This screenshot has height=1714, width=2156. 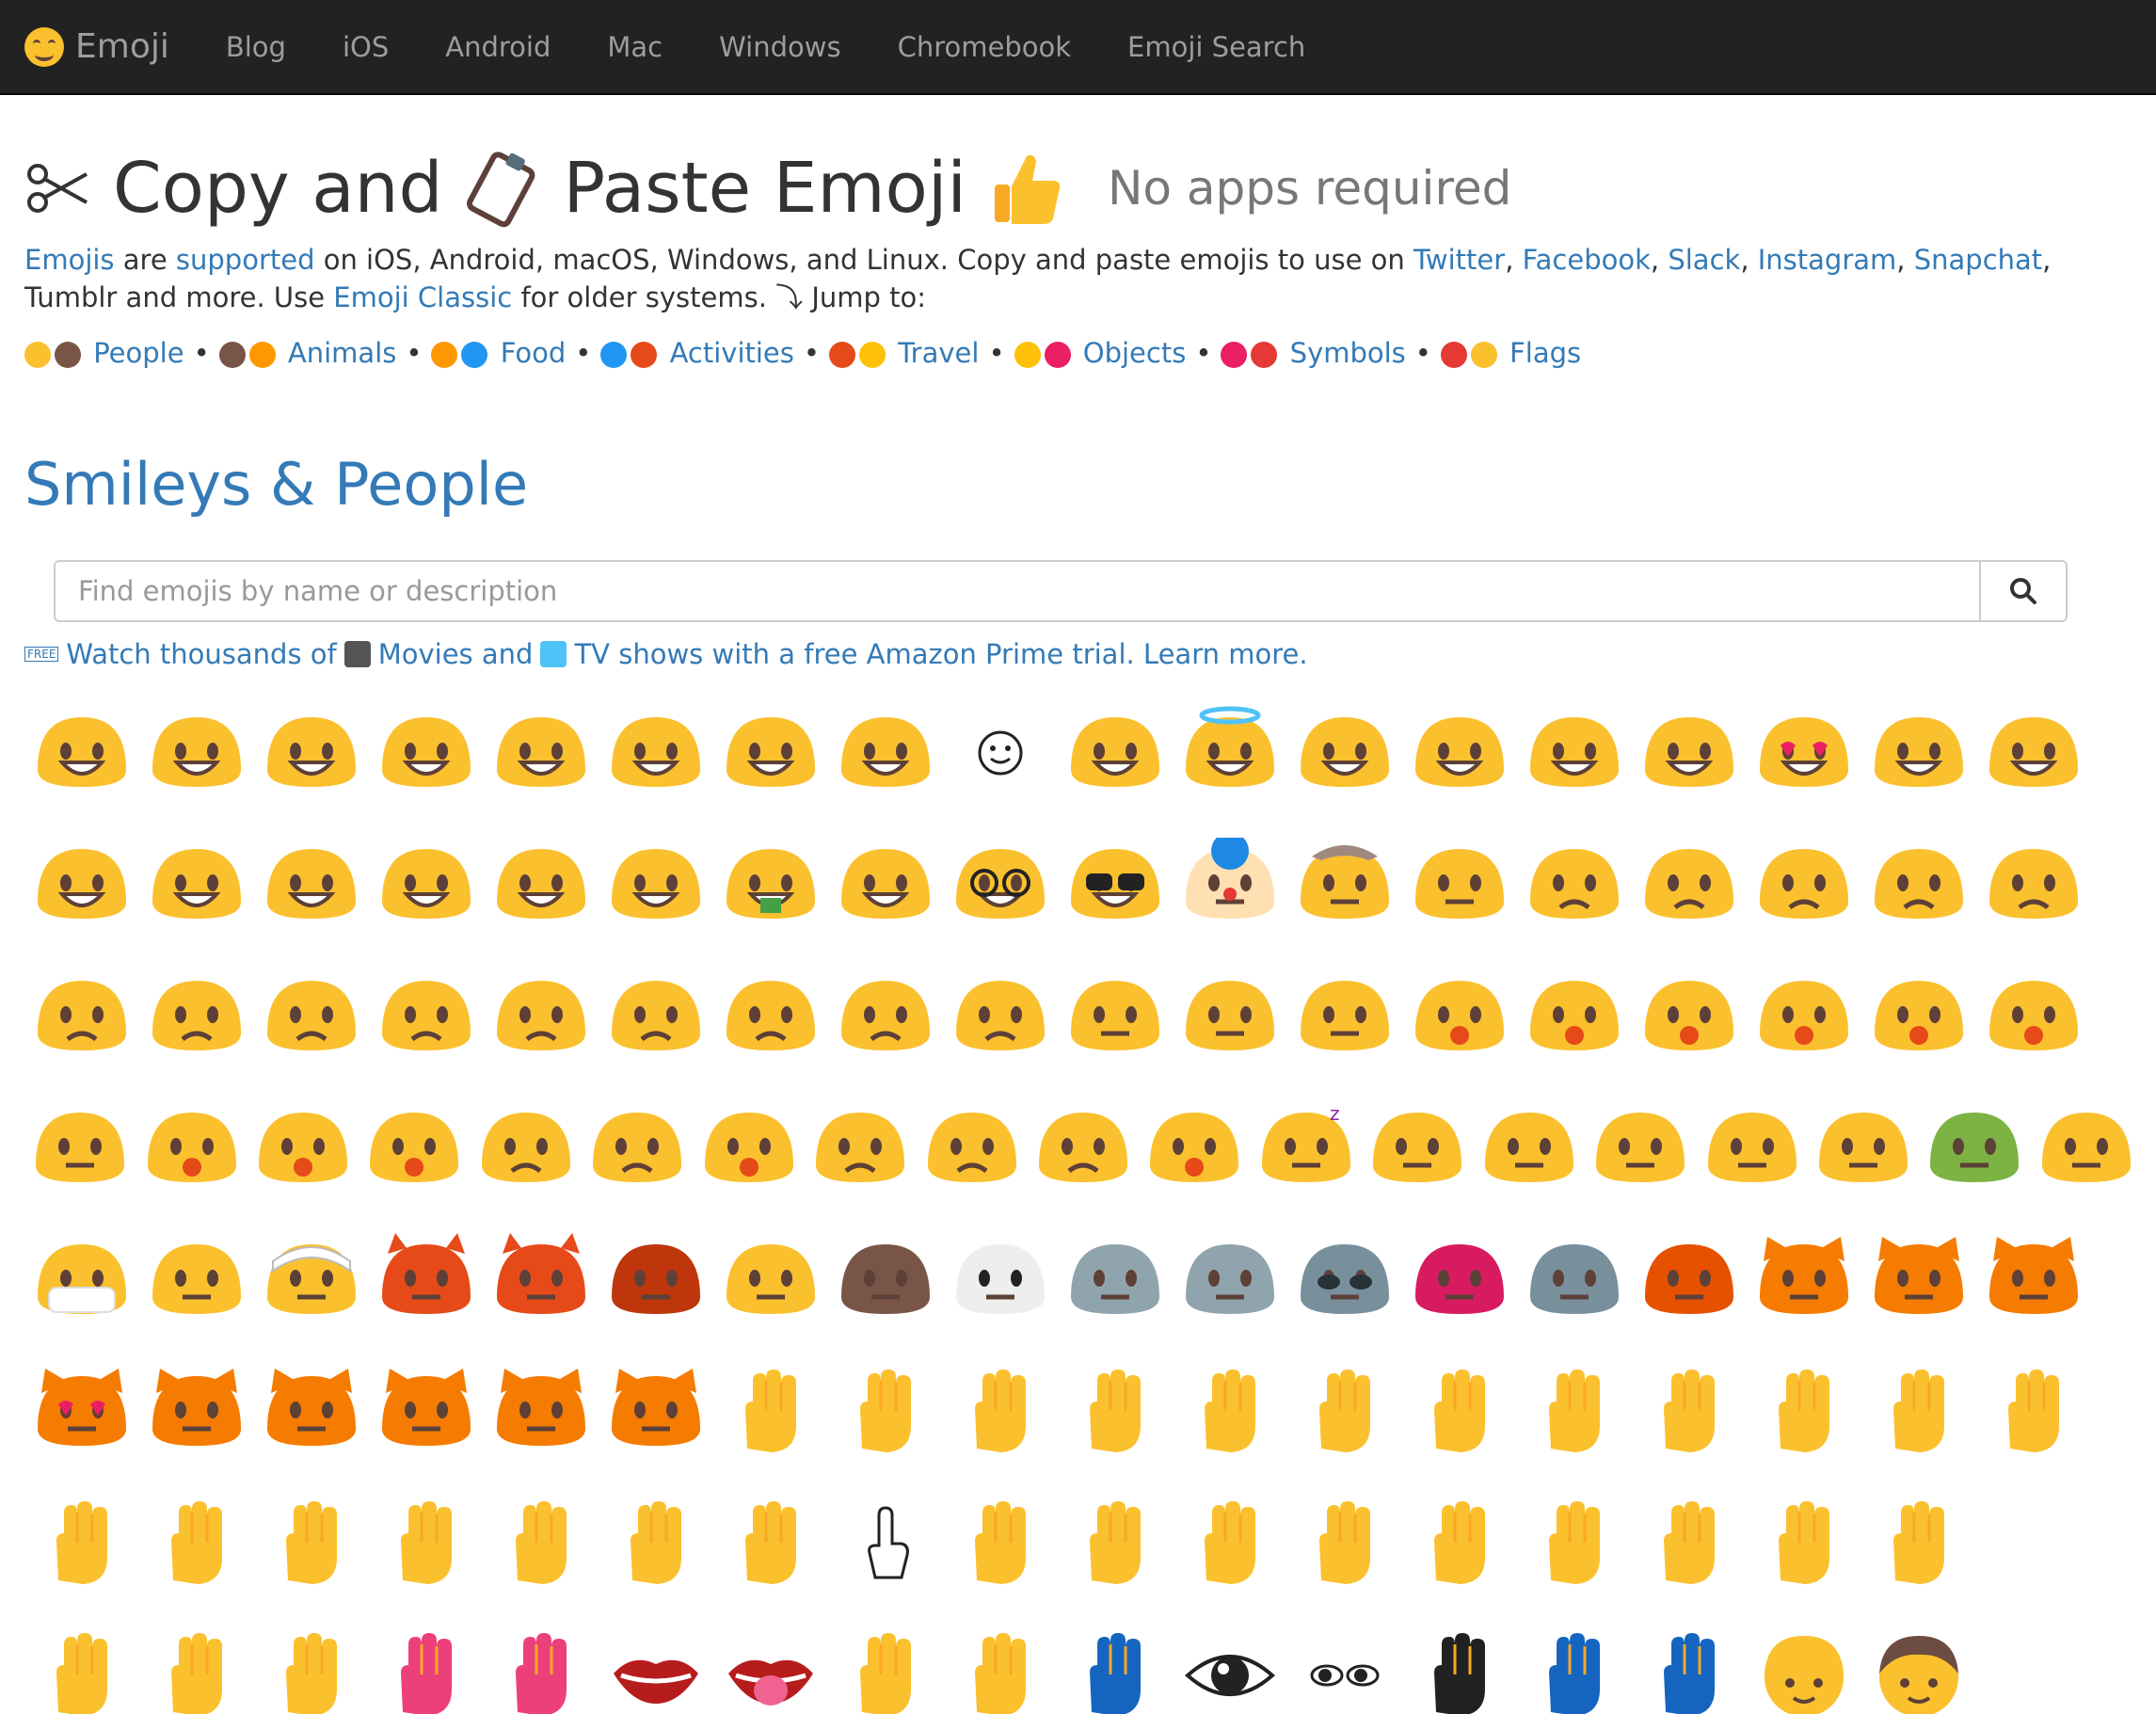 I want to click on flexed-emoji-icon, so click(x=1689, y=1544).